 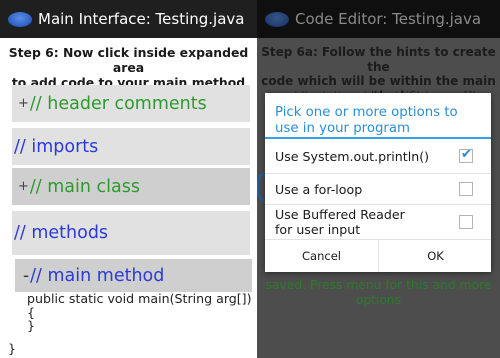 What do you see at coordinates (352, 156) in the screenshot?
I see `option-label: Use System.out.println()` at bounding box center [352, 156].